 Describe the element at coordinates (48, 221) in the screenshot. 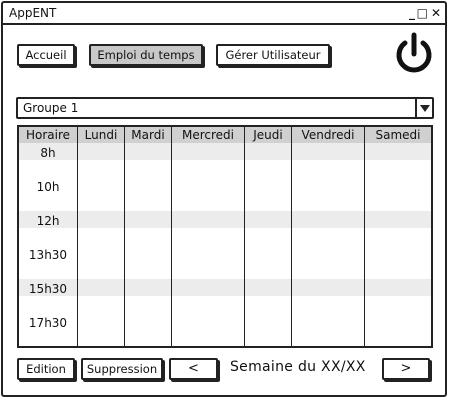

I see `hour-label: 12h` at that location.